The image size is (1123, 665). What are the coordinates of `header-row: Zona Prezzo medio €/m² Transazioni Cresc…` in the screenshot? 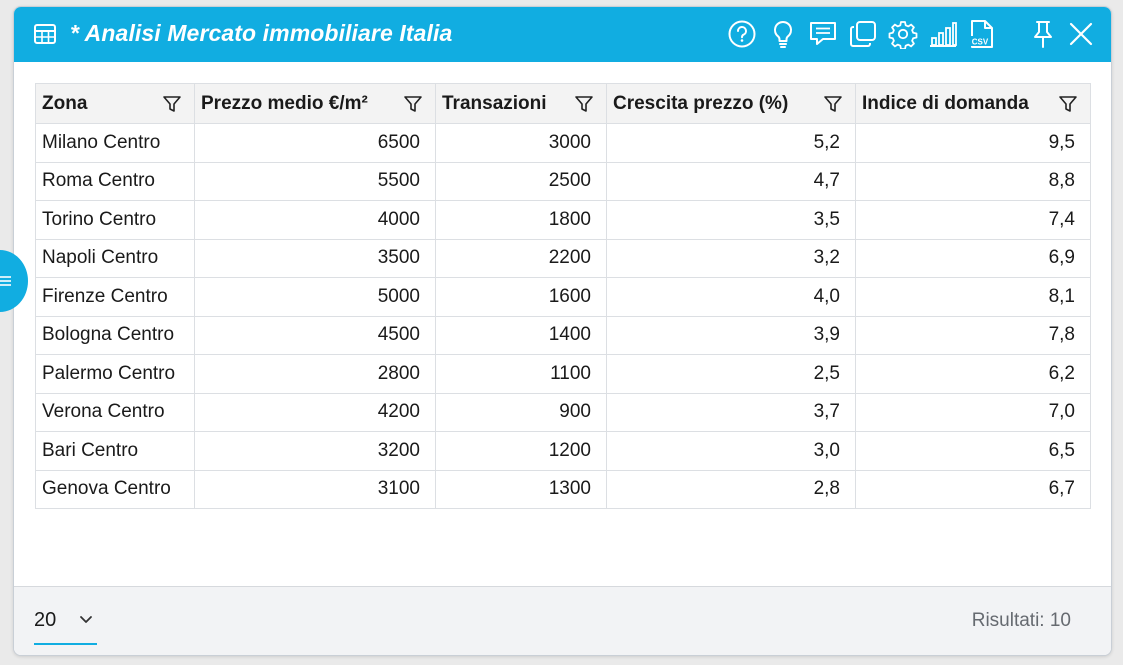 It's located at (563, 103).